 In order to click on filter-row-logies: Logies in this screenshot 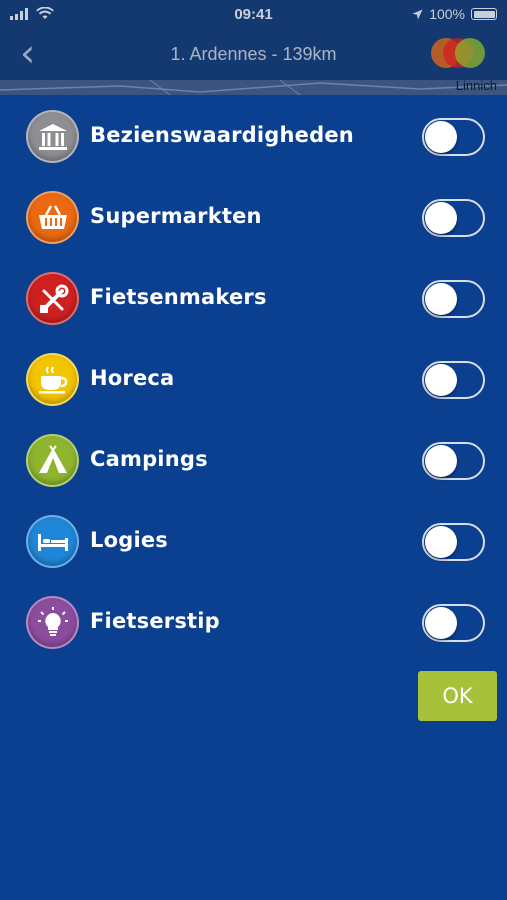, I will do `click(253, 540)`.